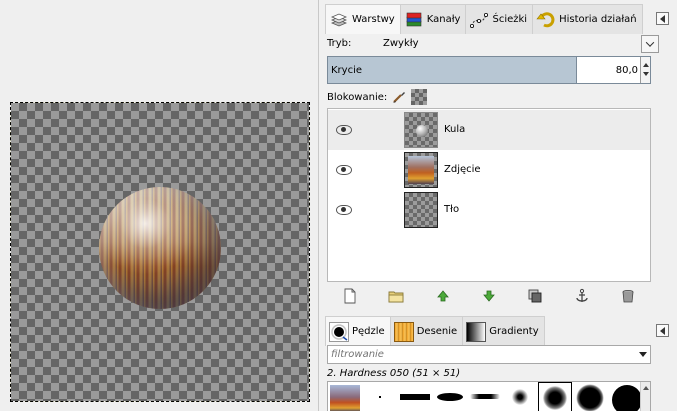  What do you see at coordinates (546, 20) in the screenshot?
I see `undo-history-icon` at bounding box center [546, 20].